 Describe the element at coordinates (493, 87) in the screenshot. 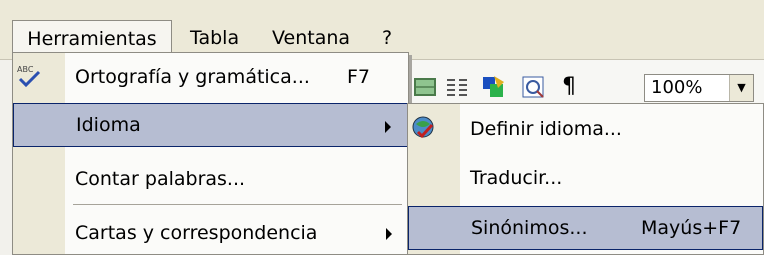

I see `drawing-icon` at that location.